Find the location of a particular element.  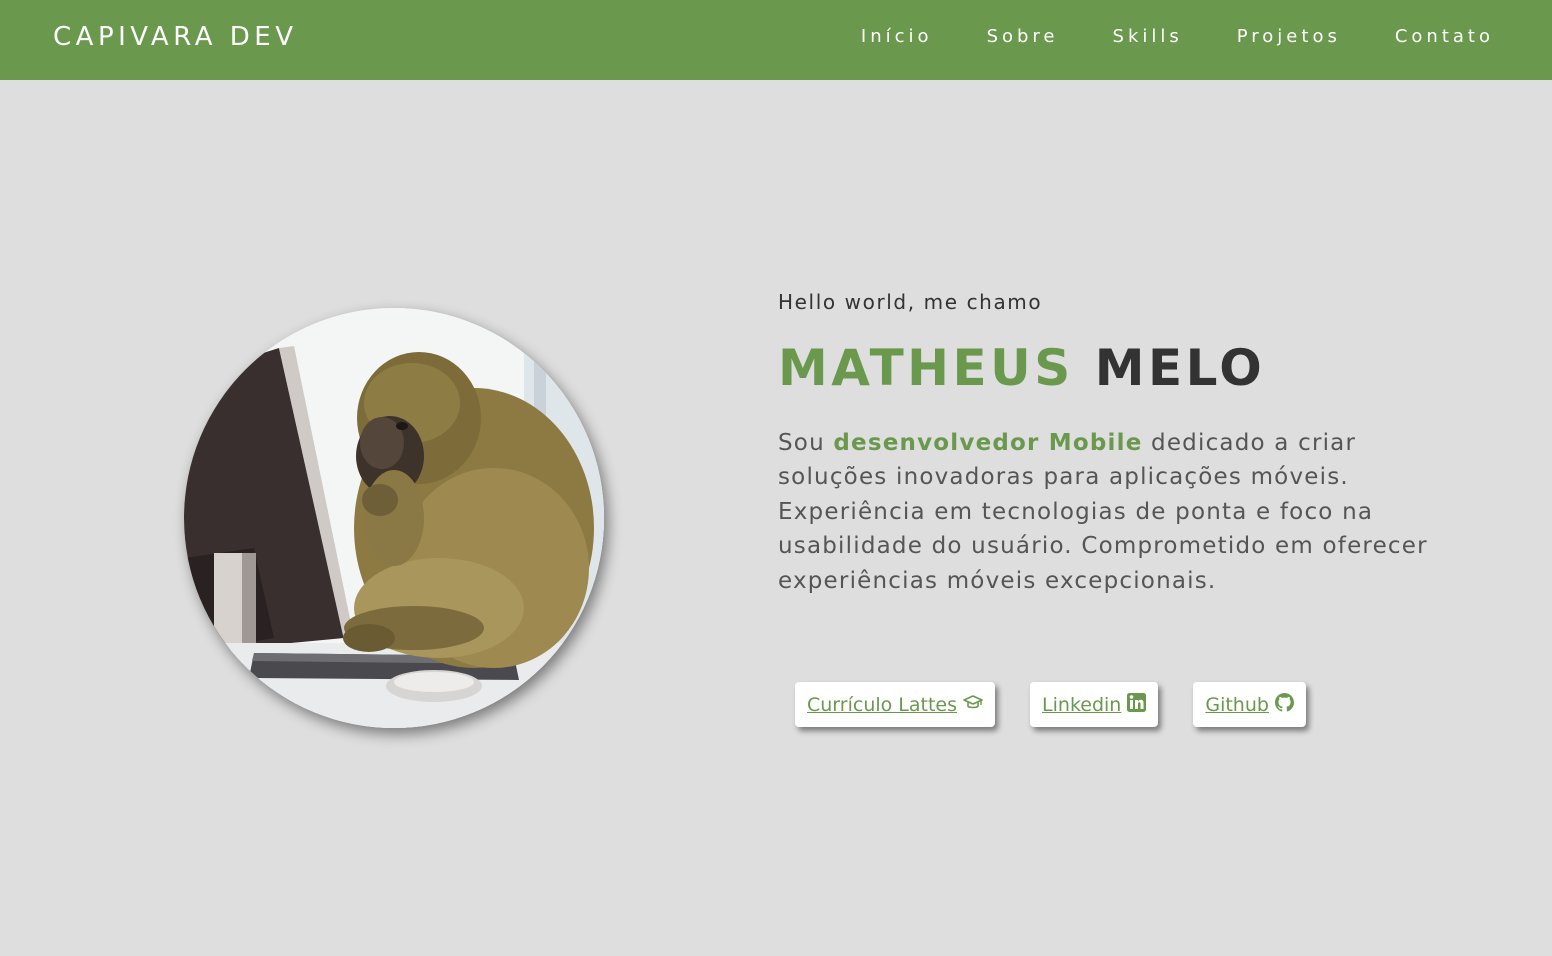

bio-prefix: Sou is located at coordinates (806, 442).